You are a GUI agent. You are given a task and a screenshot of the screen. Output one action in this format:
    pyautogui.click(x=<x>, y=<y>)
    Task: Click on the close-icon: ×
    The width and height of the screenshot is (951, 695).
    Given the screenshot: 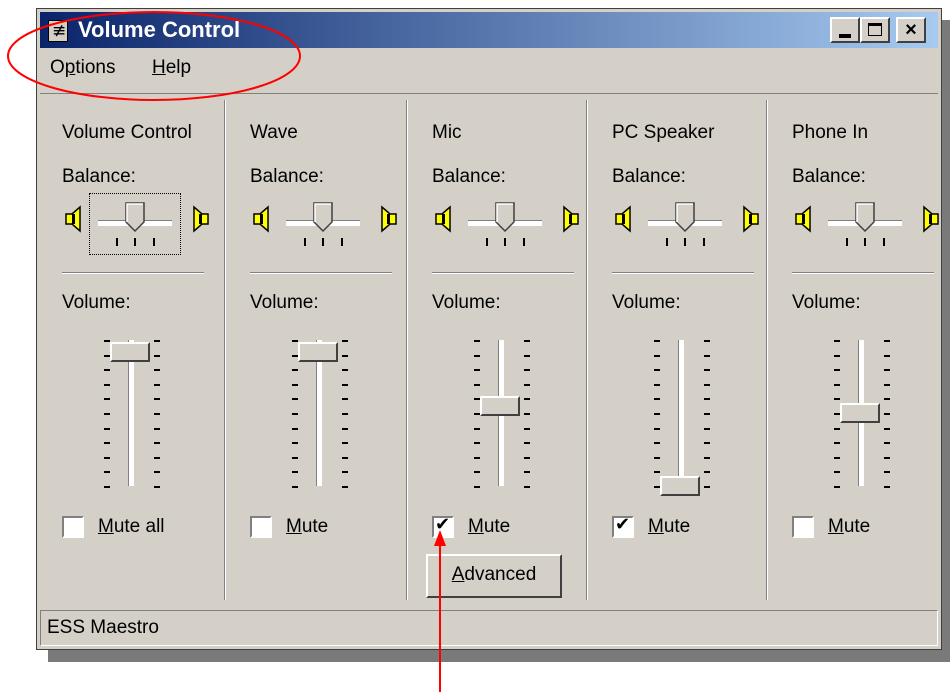 What is the action you would take?
    pyautogui.click(x=911, y=30)
    